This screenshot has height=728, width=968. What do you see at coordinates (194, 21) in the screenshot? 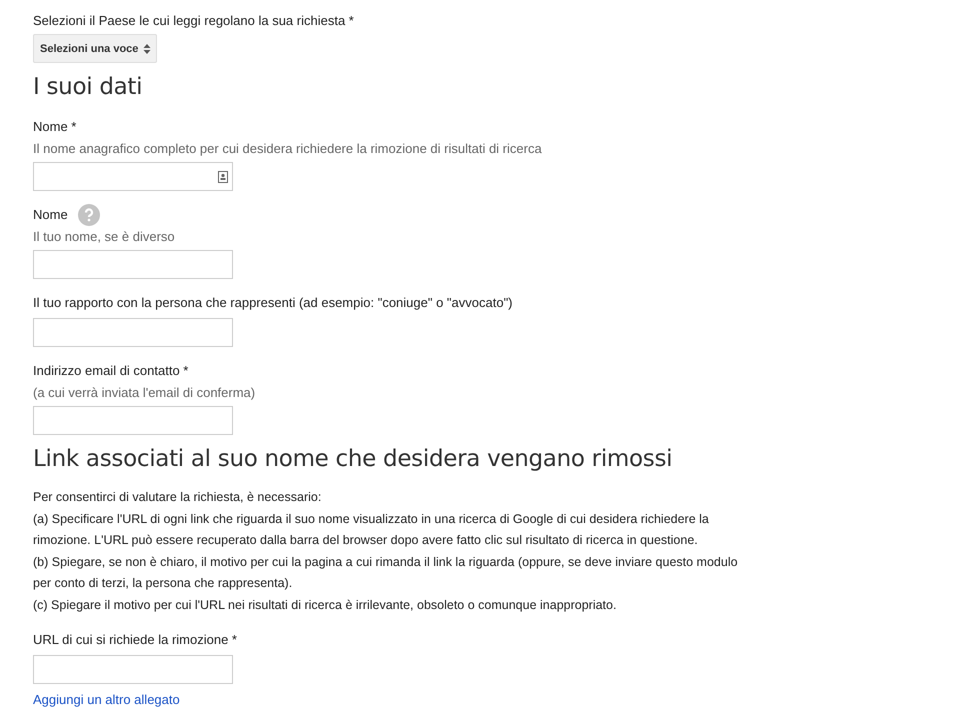
I see `field-label: Selezioni il Paese le cui leggi regolano la sua richiesta *` at bounding box center [194, 21].